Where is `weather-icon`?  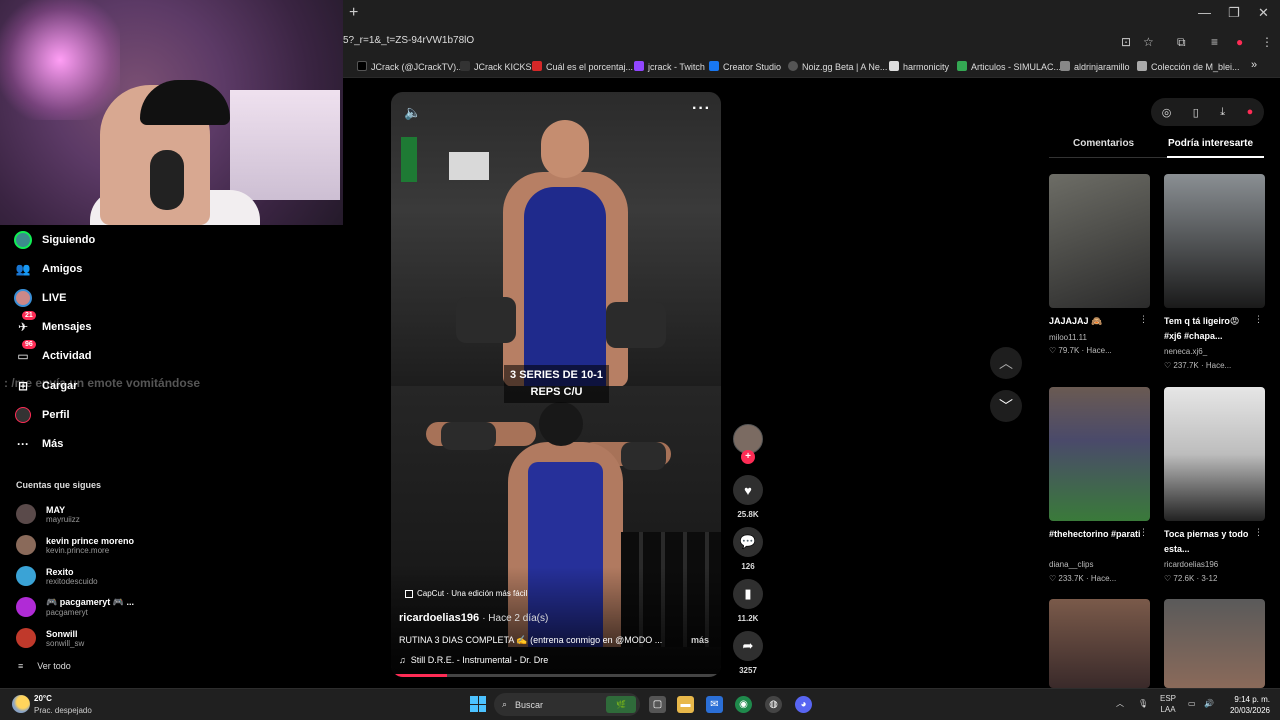 weather-icon is located at coordinates (21, 704).